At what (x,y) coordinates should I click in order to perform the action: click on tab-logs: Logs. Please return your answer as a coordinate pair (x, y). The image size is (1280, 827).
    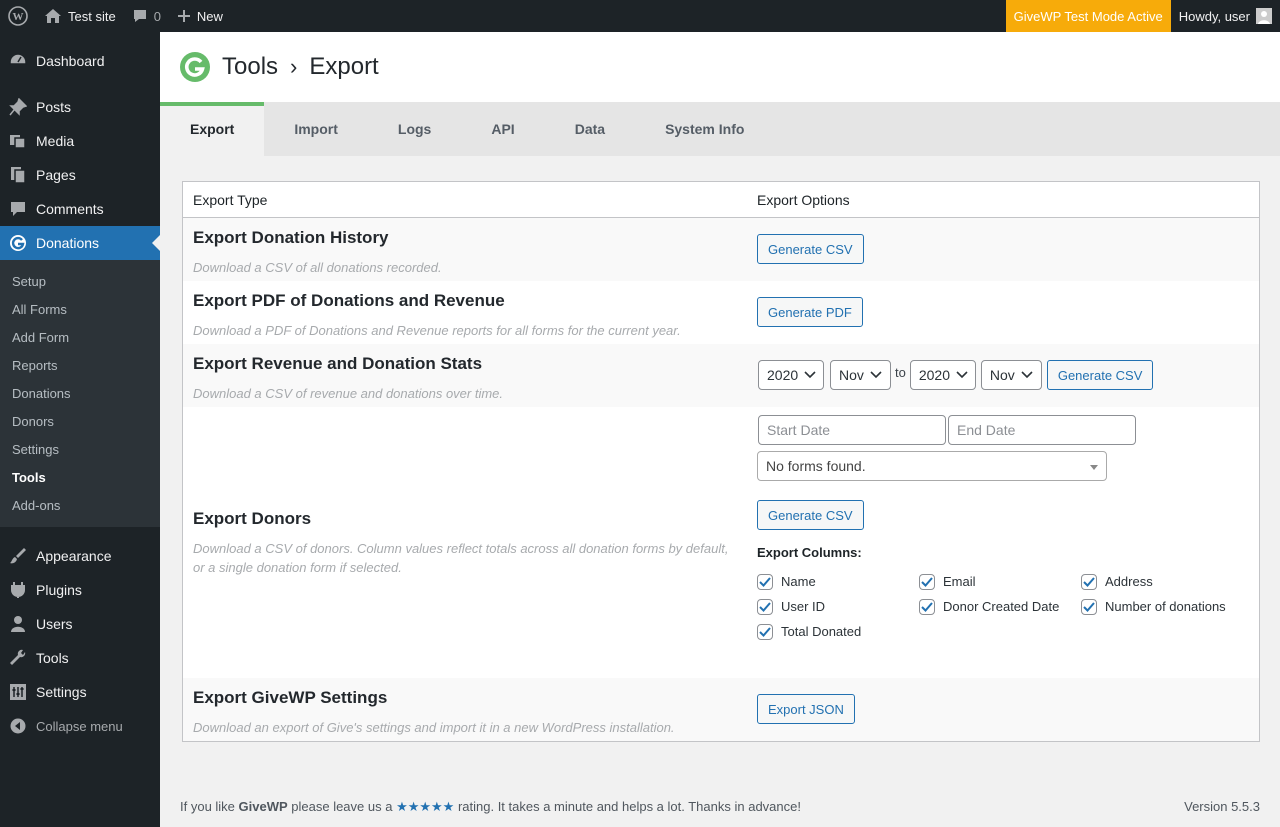
    Looking at the image, I should click on (414, 129).